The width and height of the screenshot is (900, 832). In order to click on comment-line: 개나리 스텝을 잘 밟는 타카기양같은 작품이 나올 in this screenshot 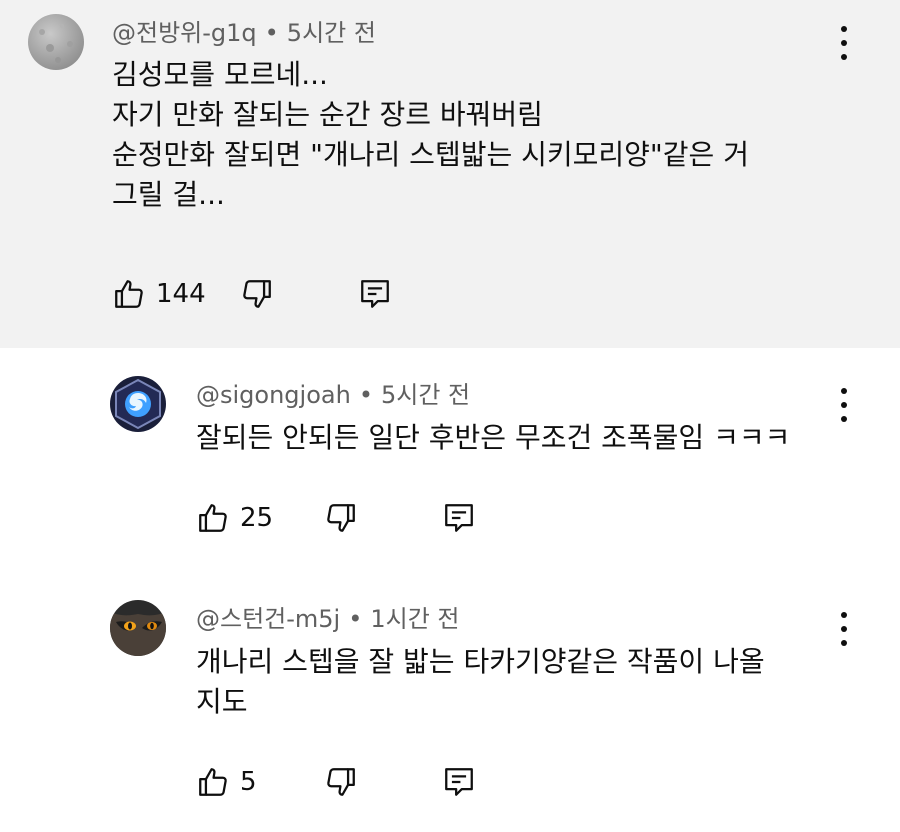, I will do `click(480, 661)`.